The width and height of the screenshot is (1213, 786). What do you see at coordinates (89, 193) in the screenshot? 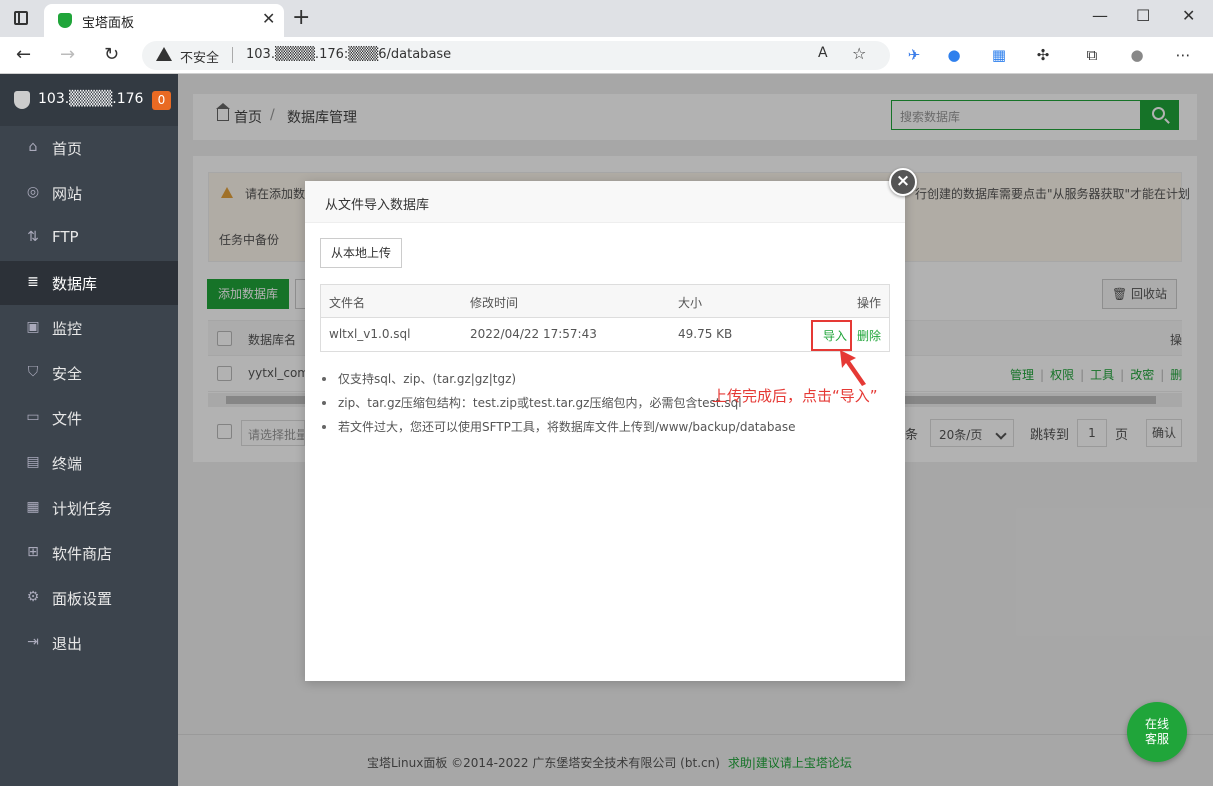
I see `sidebar-item-website: ◎ 网站` at bounding box center [89, 193].